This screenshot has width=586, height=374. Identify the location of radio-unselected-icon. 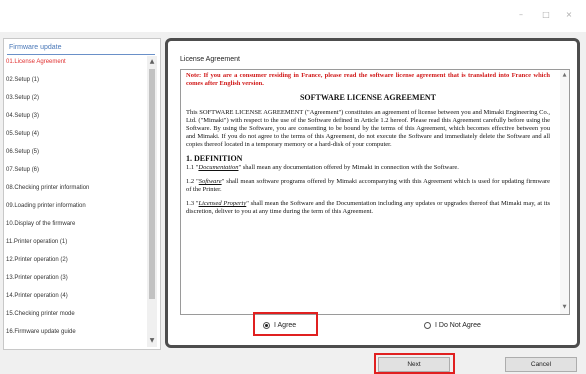
(427, 325).